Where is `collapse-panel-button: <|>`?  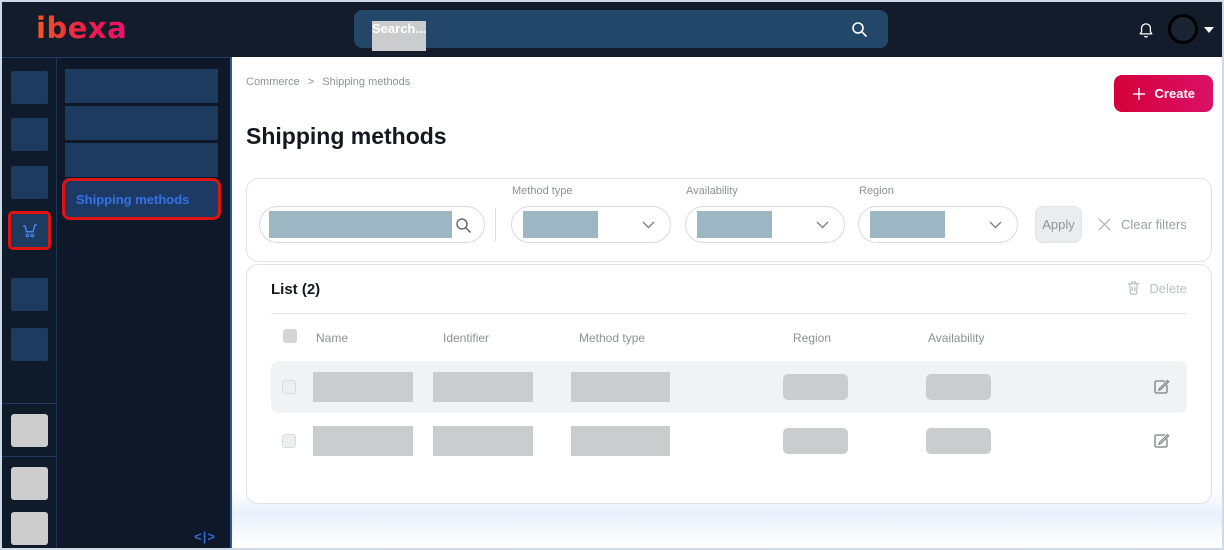
collapse-panel-button: <|> is located at coordinates (205, 536).